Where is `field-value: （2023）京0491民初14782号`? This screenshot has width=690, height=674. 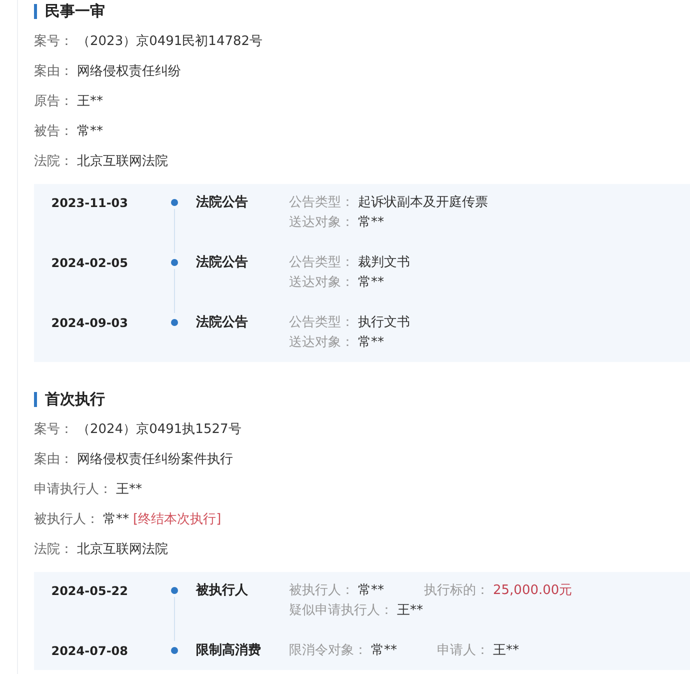
field-value: （2023）京0491民初14782号 is located at coordinates (170, 41).